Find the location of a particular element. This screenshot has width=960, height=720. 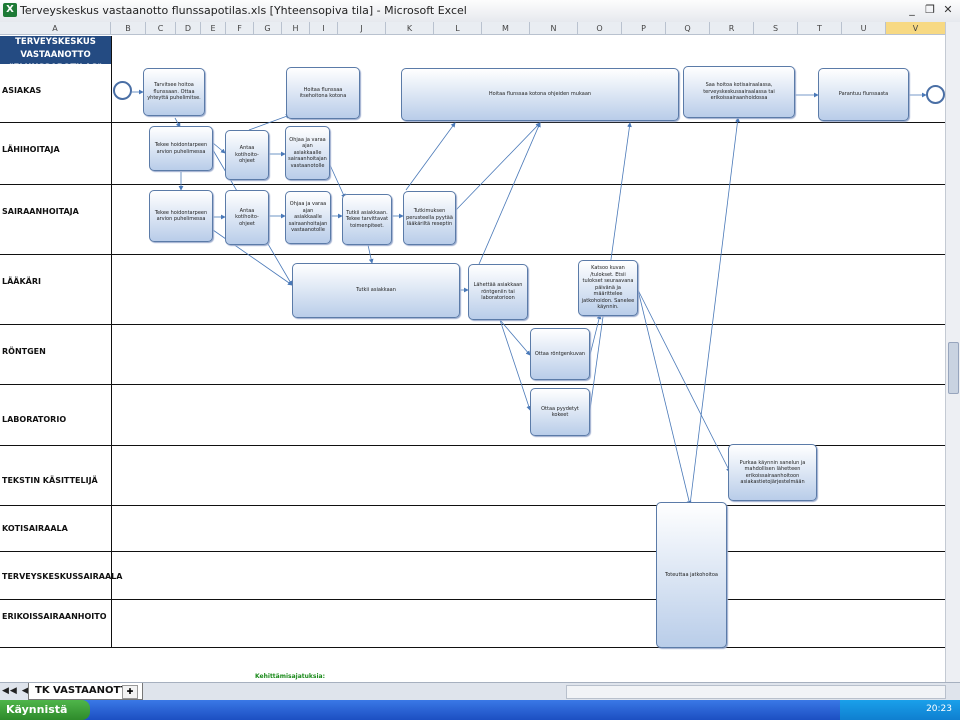

process-box: Parantuu flunssasta is located at coordinates (863, 94).